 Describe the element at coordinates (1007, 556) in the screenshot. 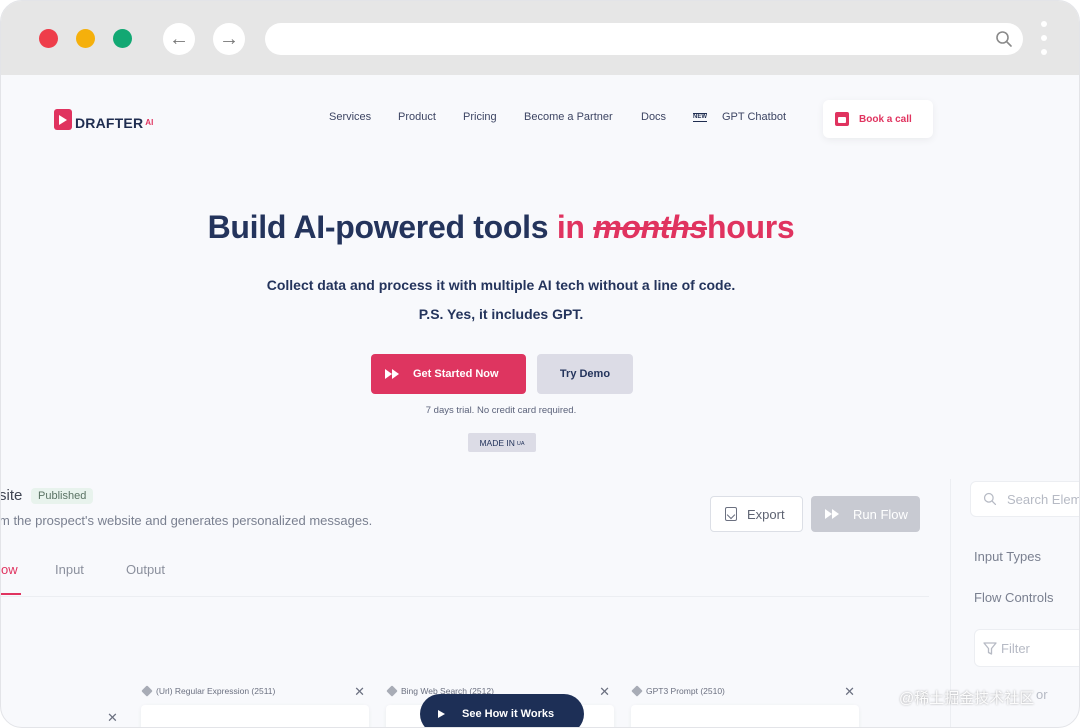

I see `side-heading-input-types: Input Types` at that location.